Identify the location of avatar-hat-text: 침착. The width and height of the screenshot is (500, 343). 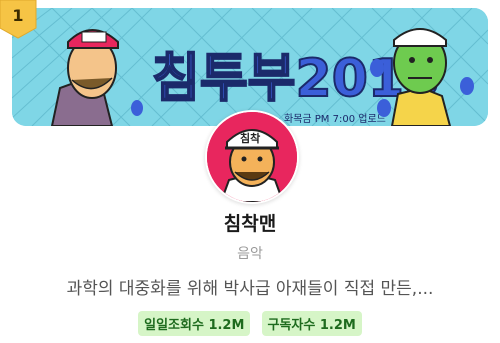
(250, 138).